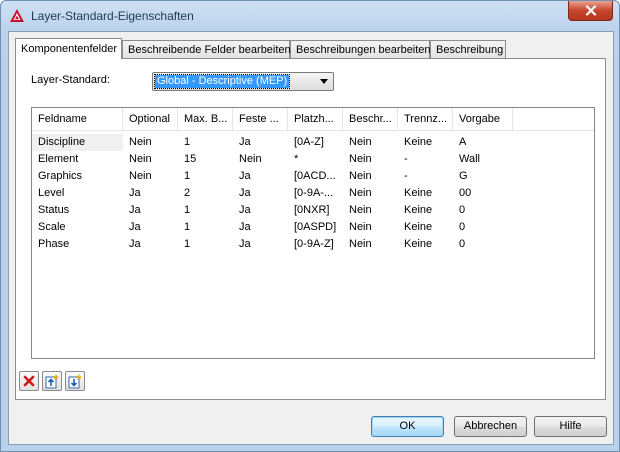 This screenshot has width=620, height=452. Describe the element at coordinates (54, 210) in the screenshot. I see `table-cell: Status` at that location.